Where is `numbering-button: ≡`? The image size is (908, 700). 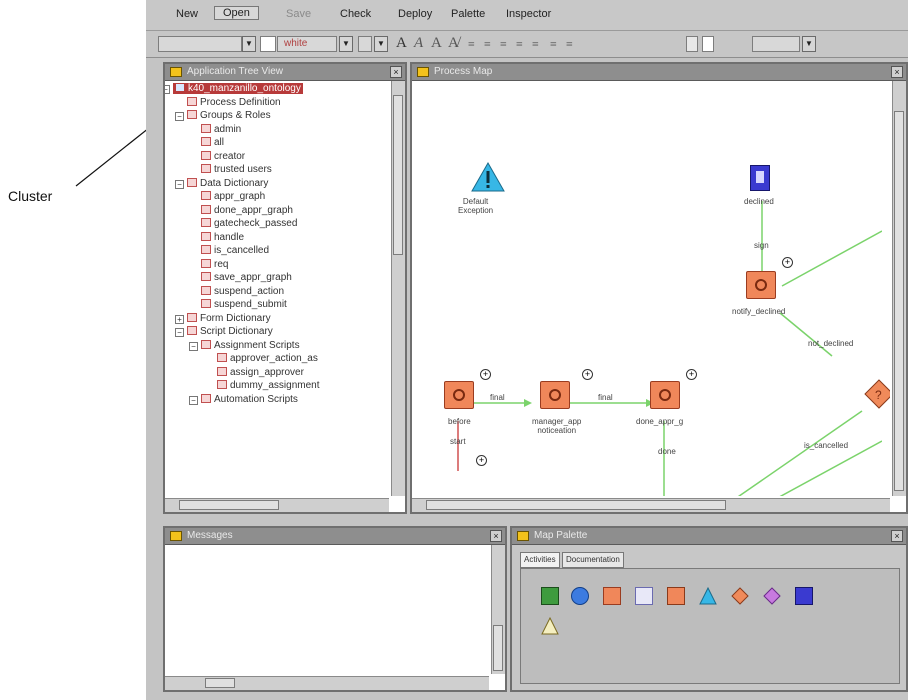 numbering-button: ≡ is located at coordinates (569, 44).